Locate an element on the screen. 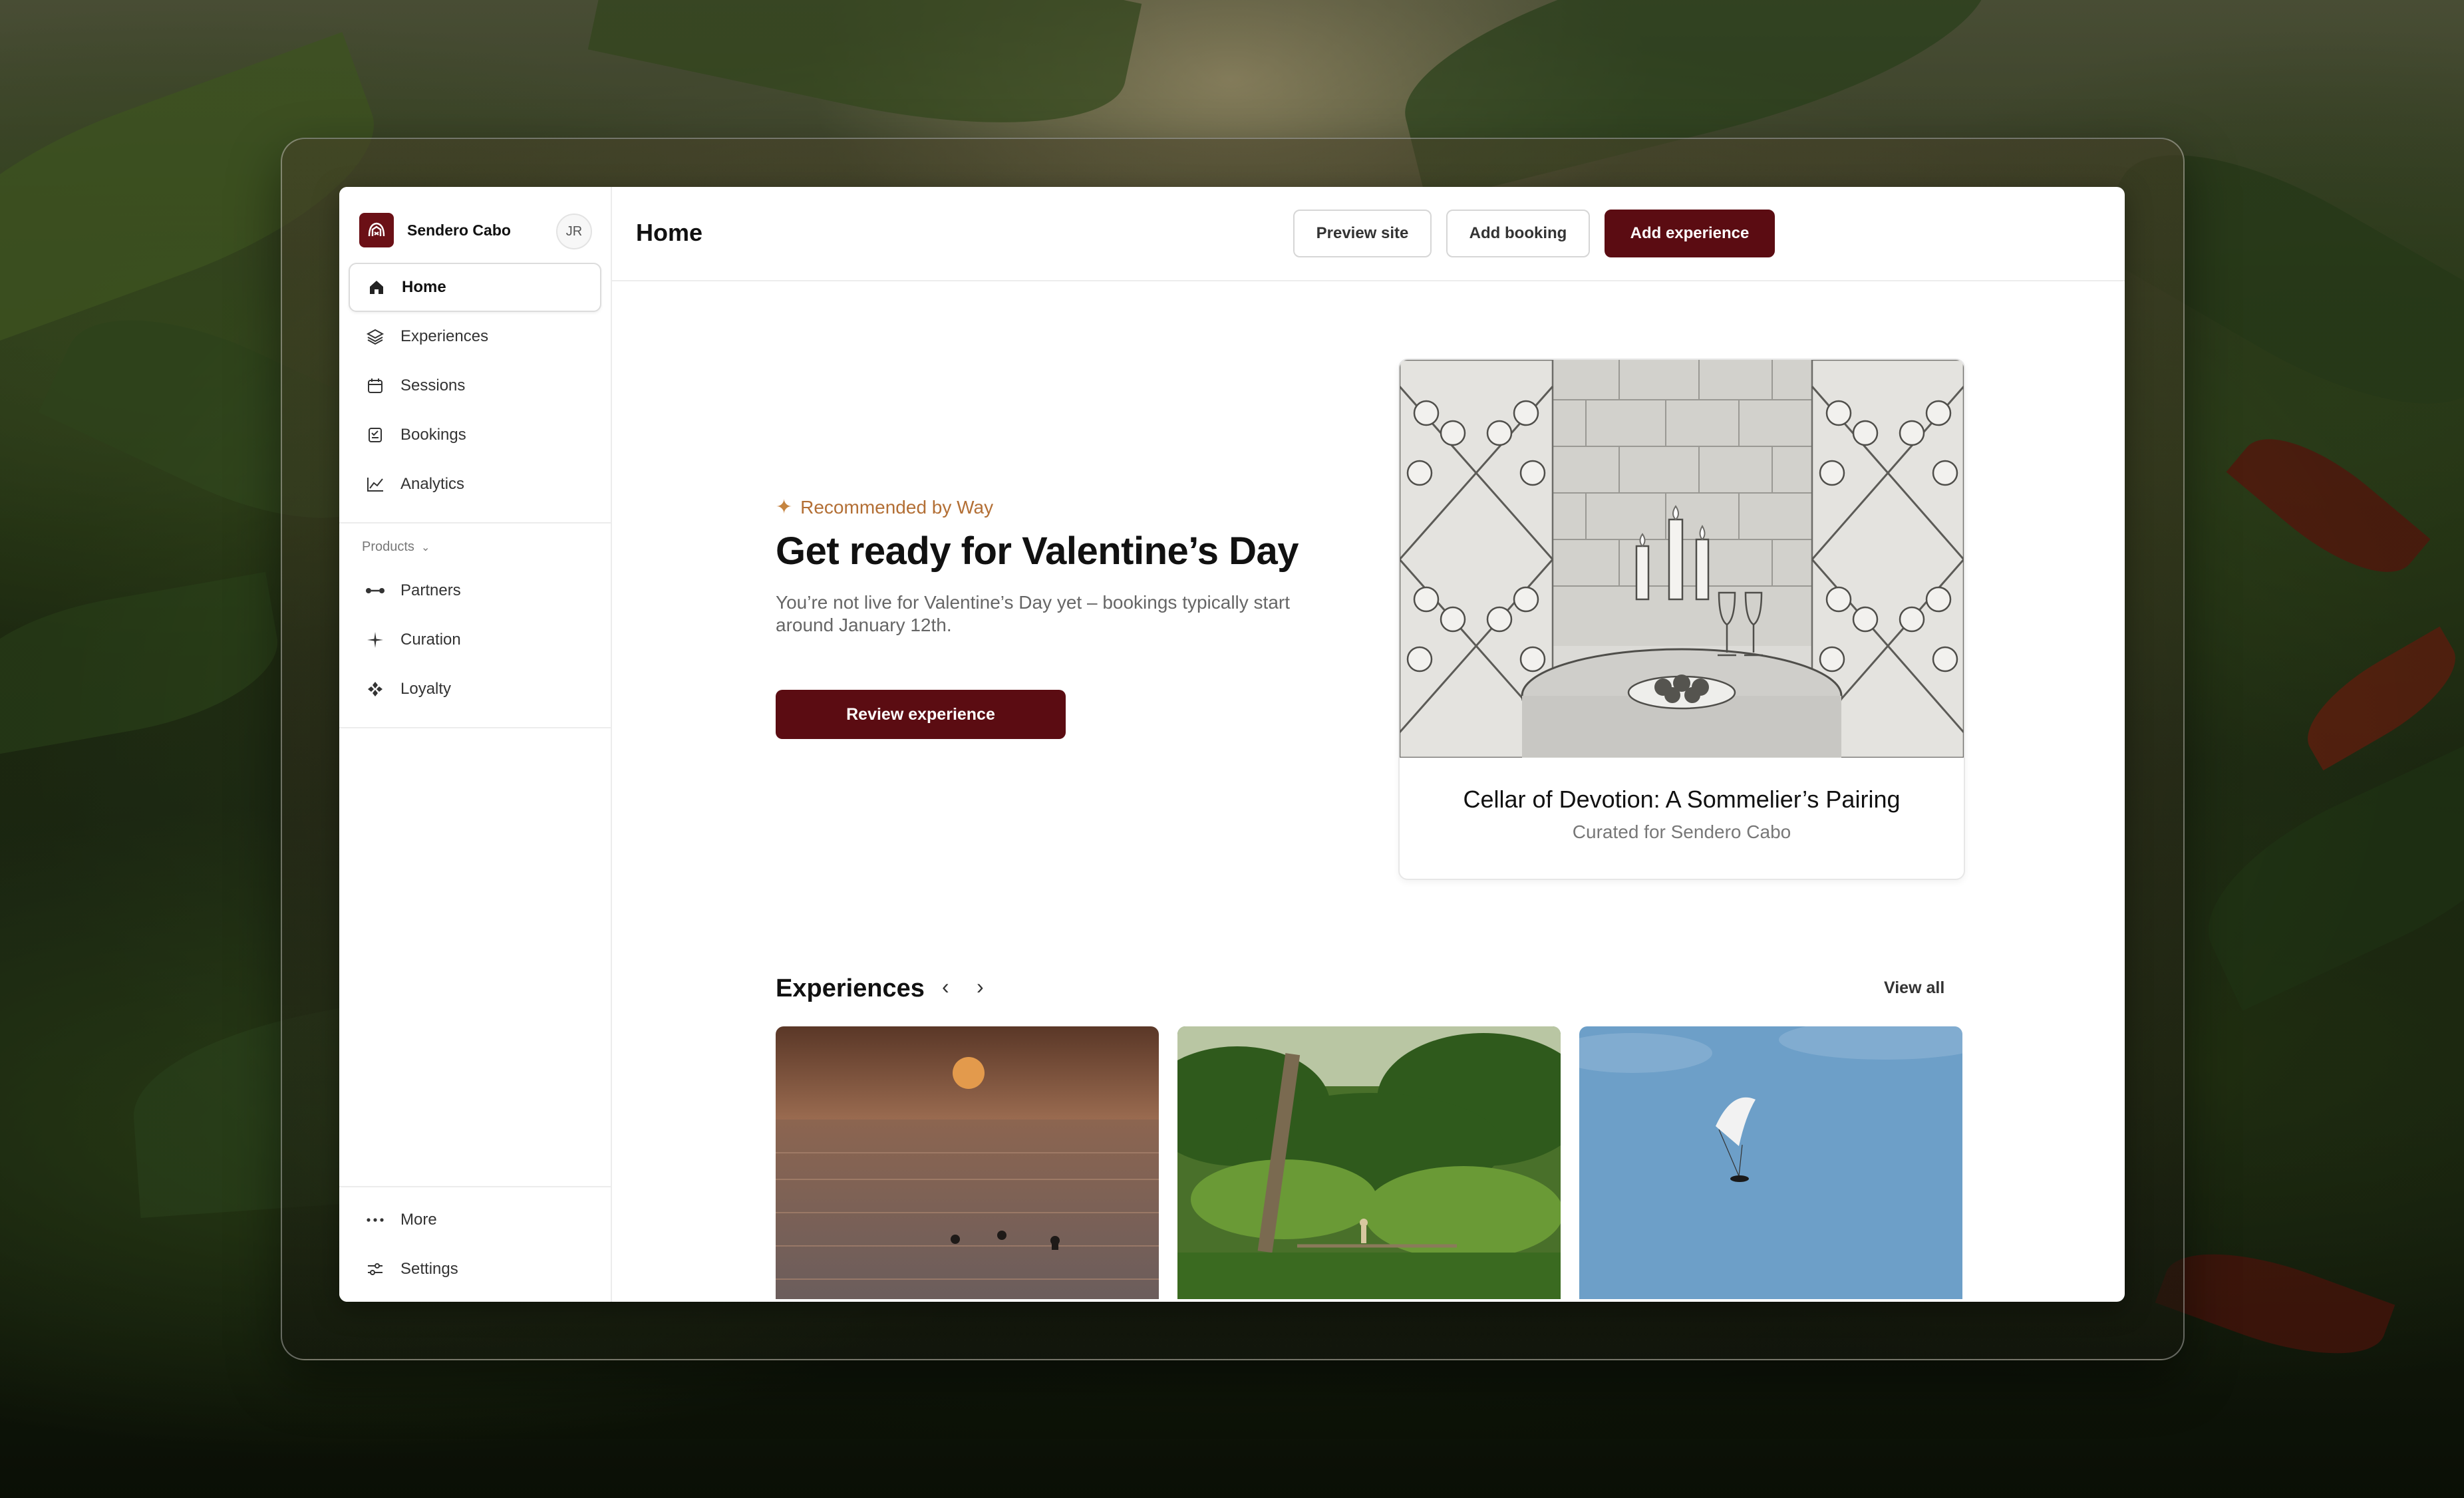 The height and width of the screenshot is (1498, 2464). section-label: Products is located at coordinates (388, 547).